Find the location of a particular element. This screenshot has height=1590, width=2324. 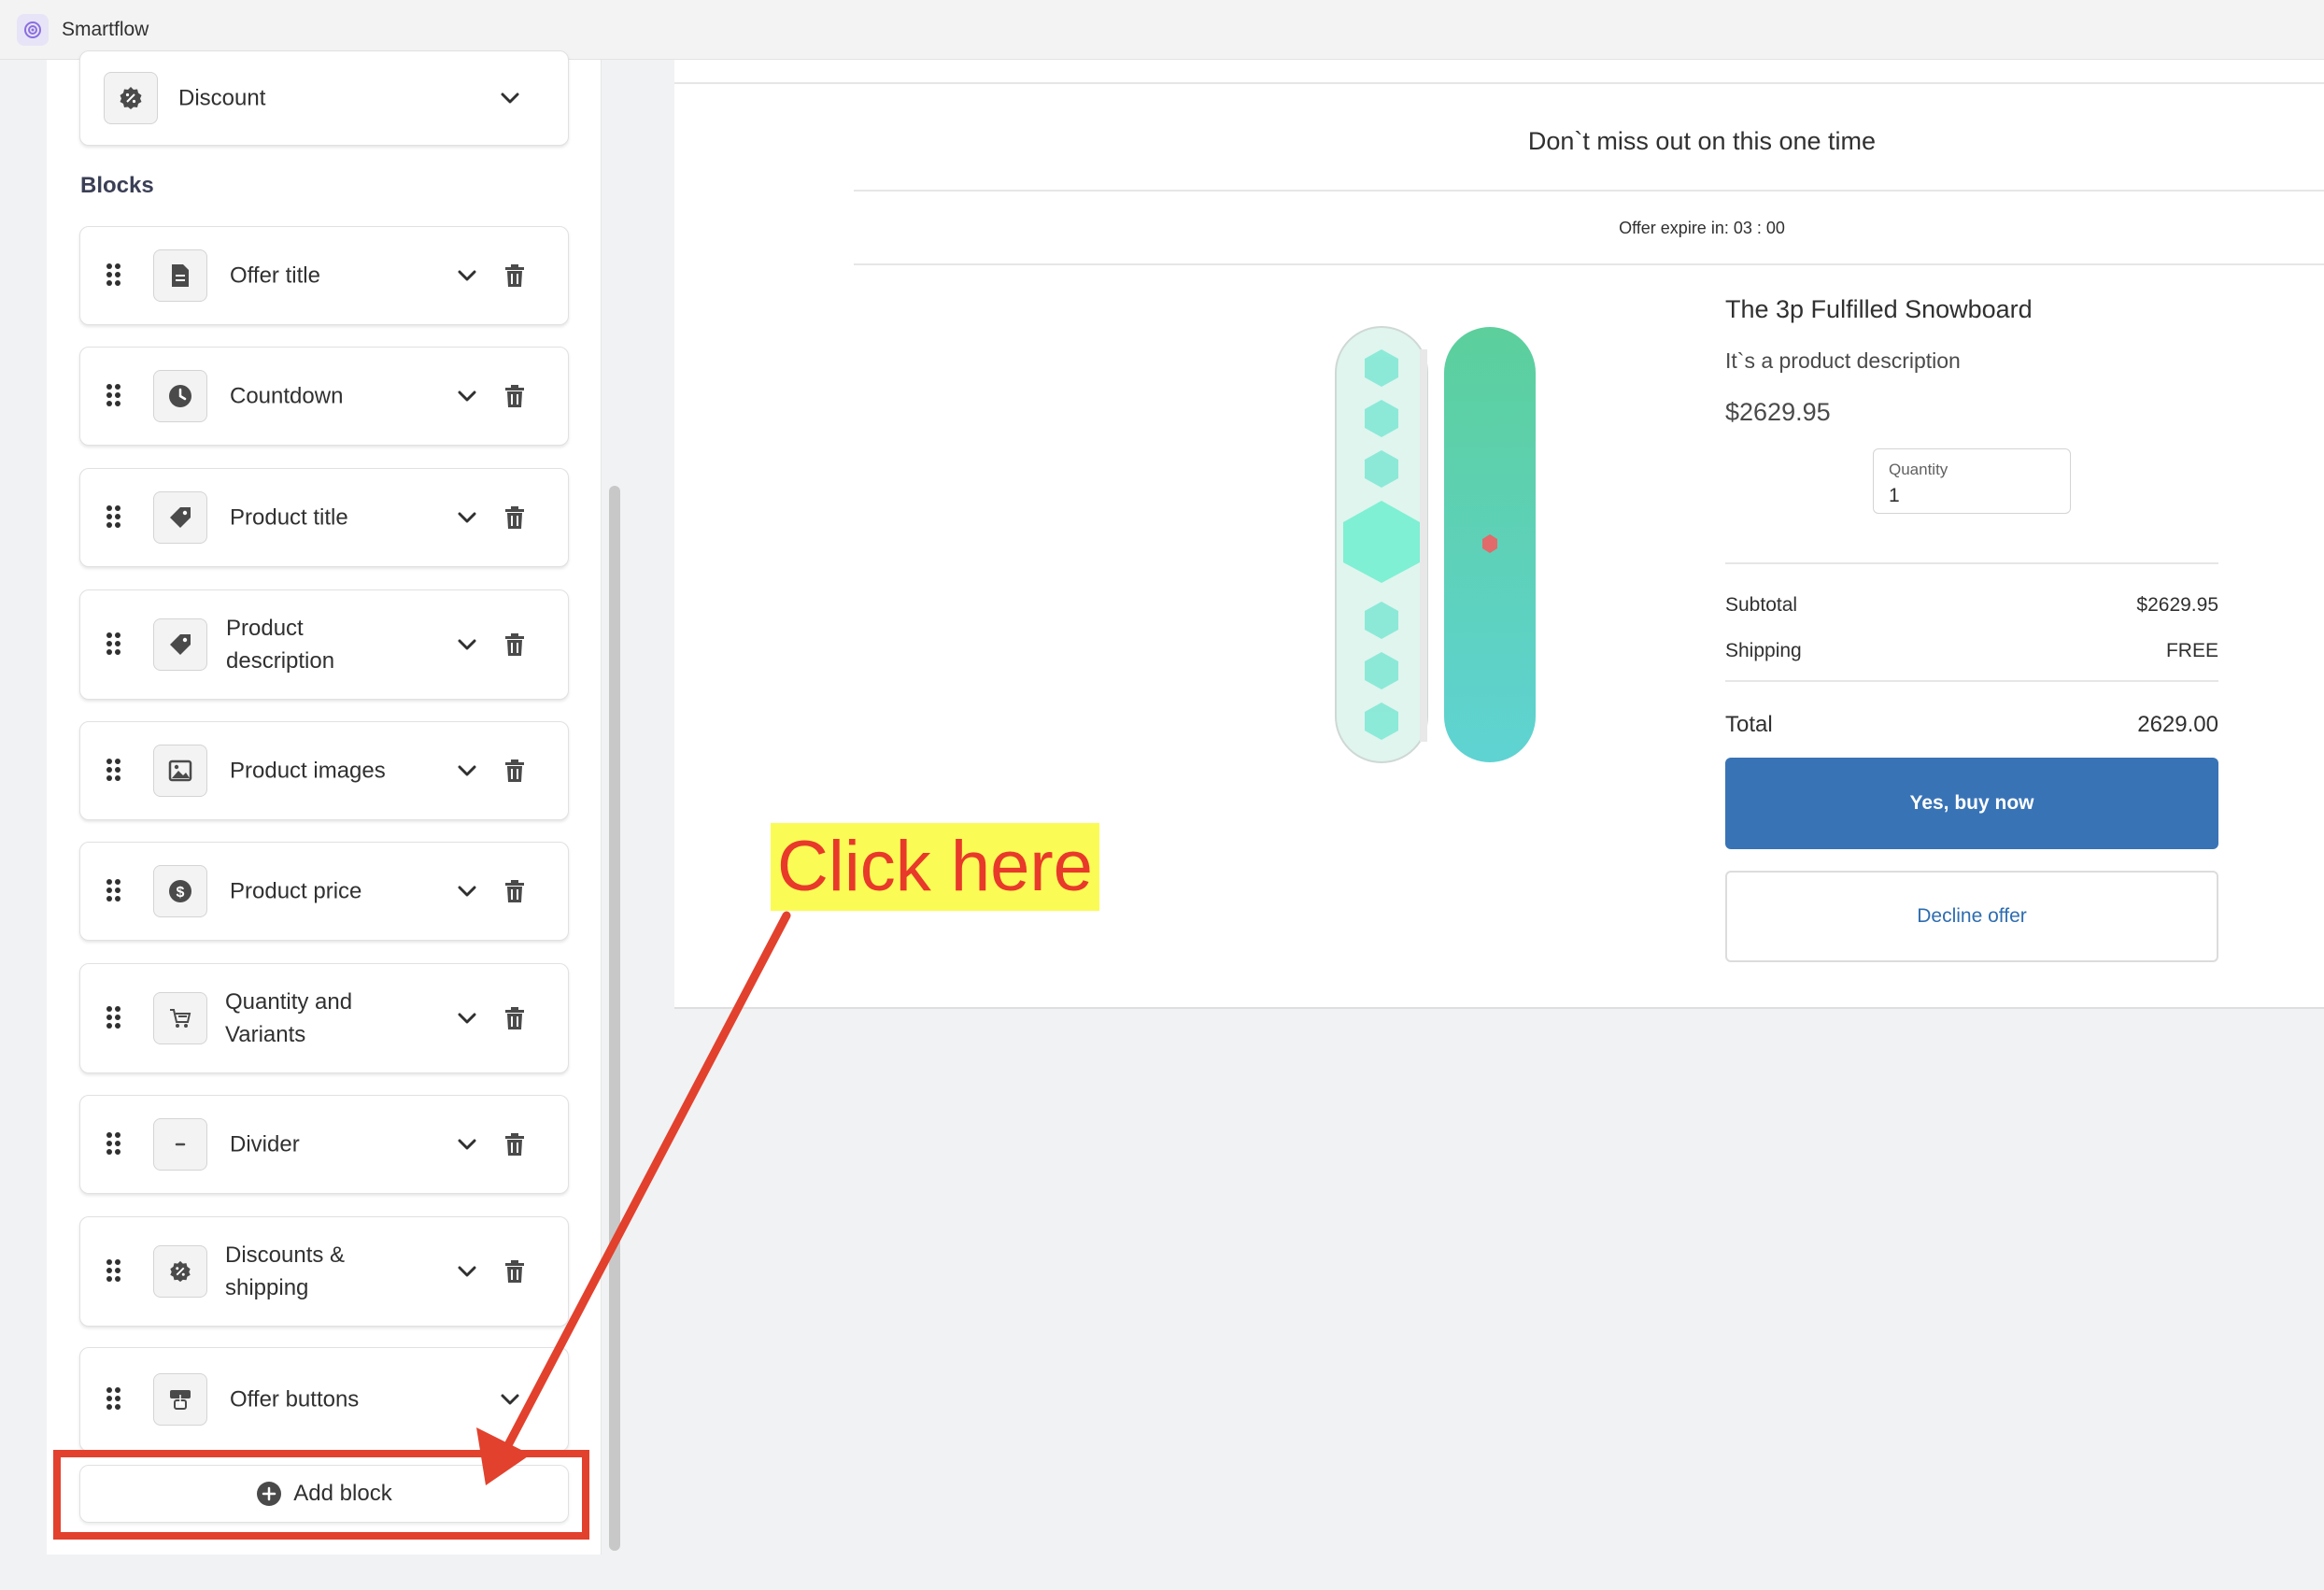

blocks-heading: Blocks is located at coordinates (117, 185).